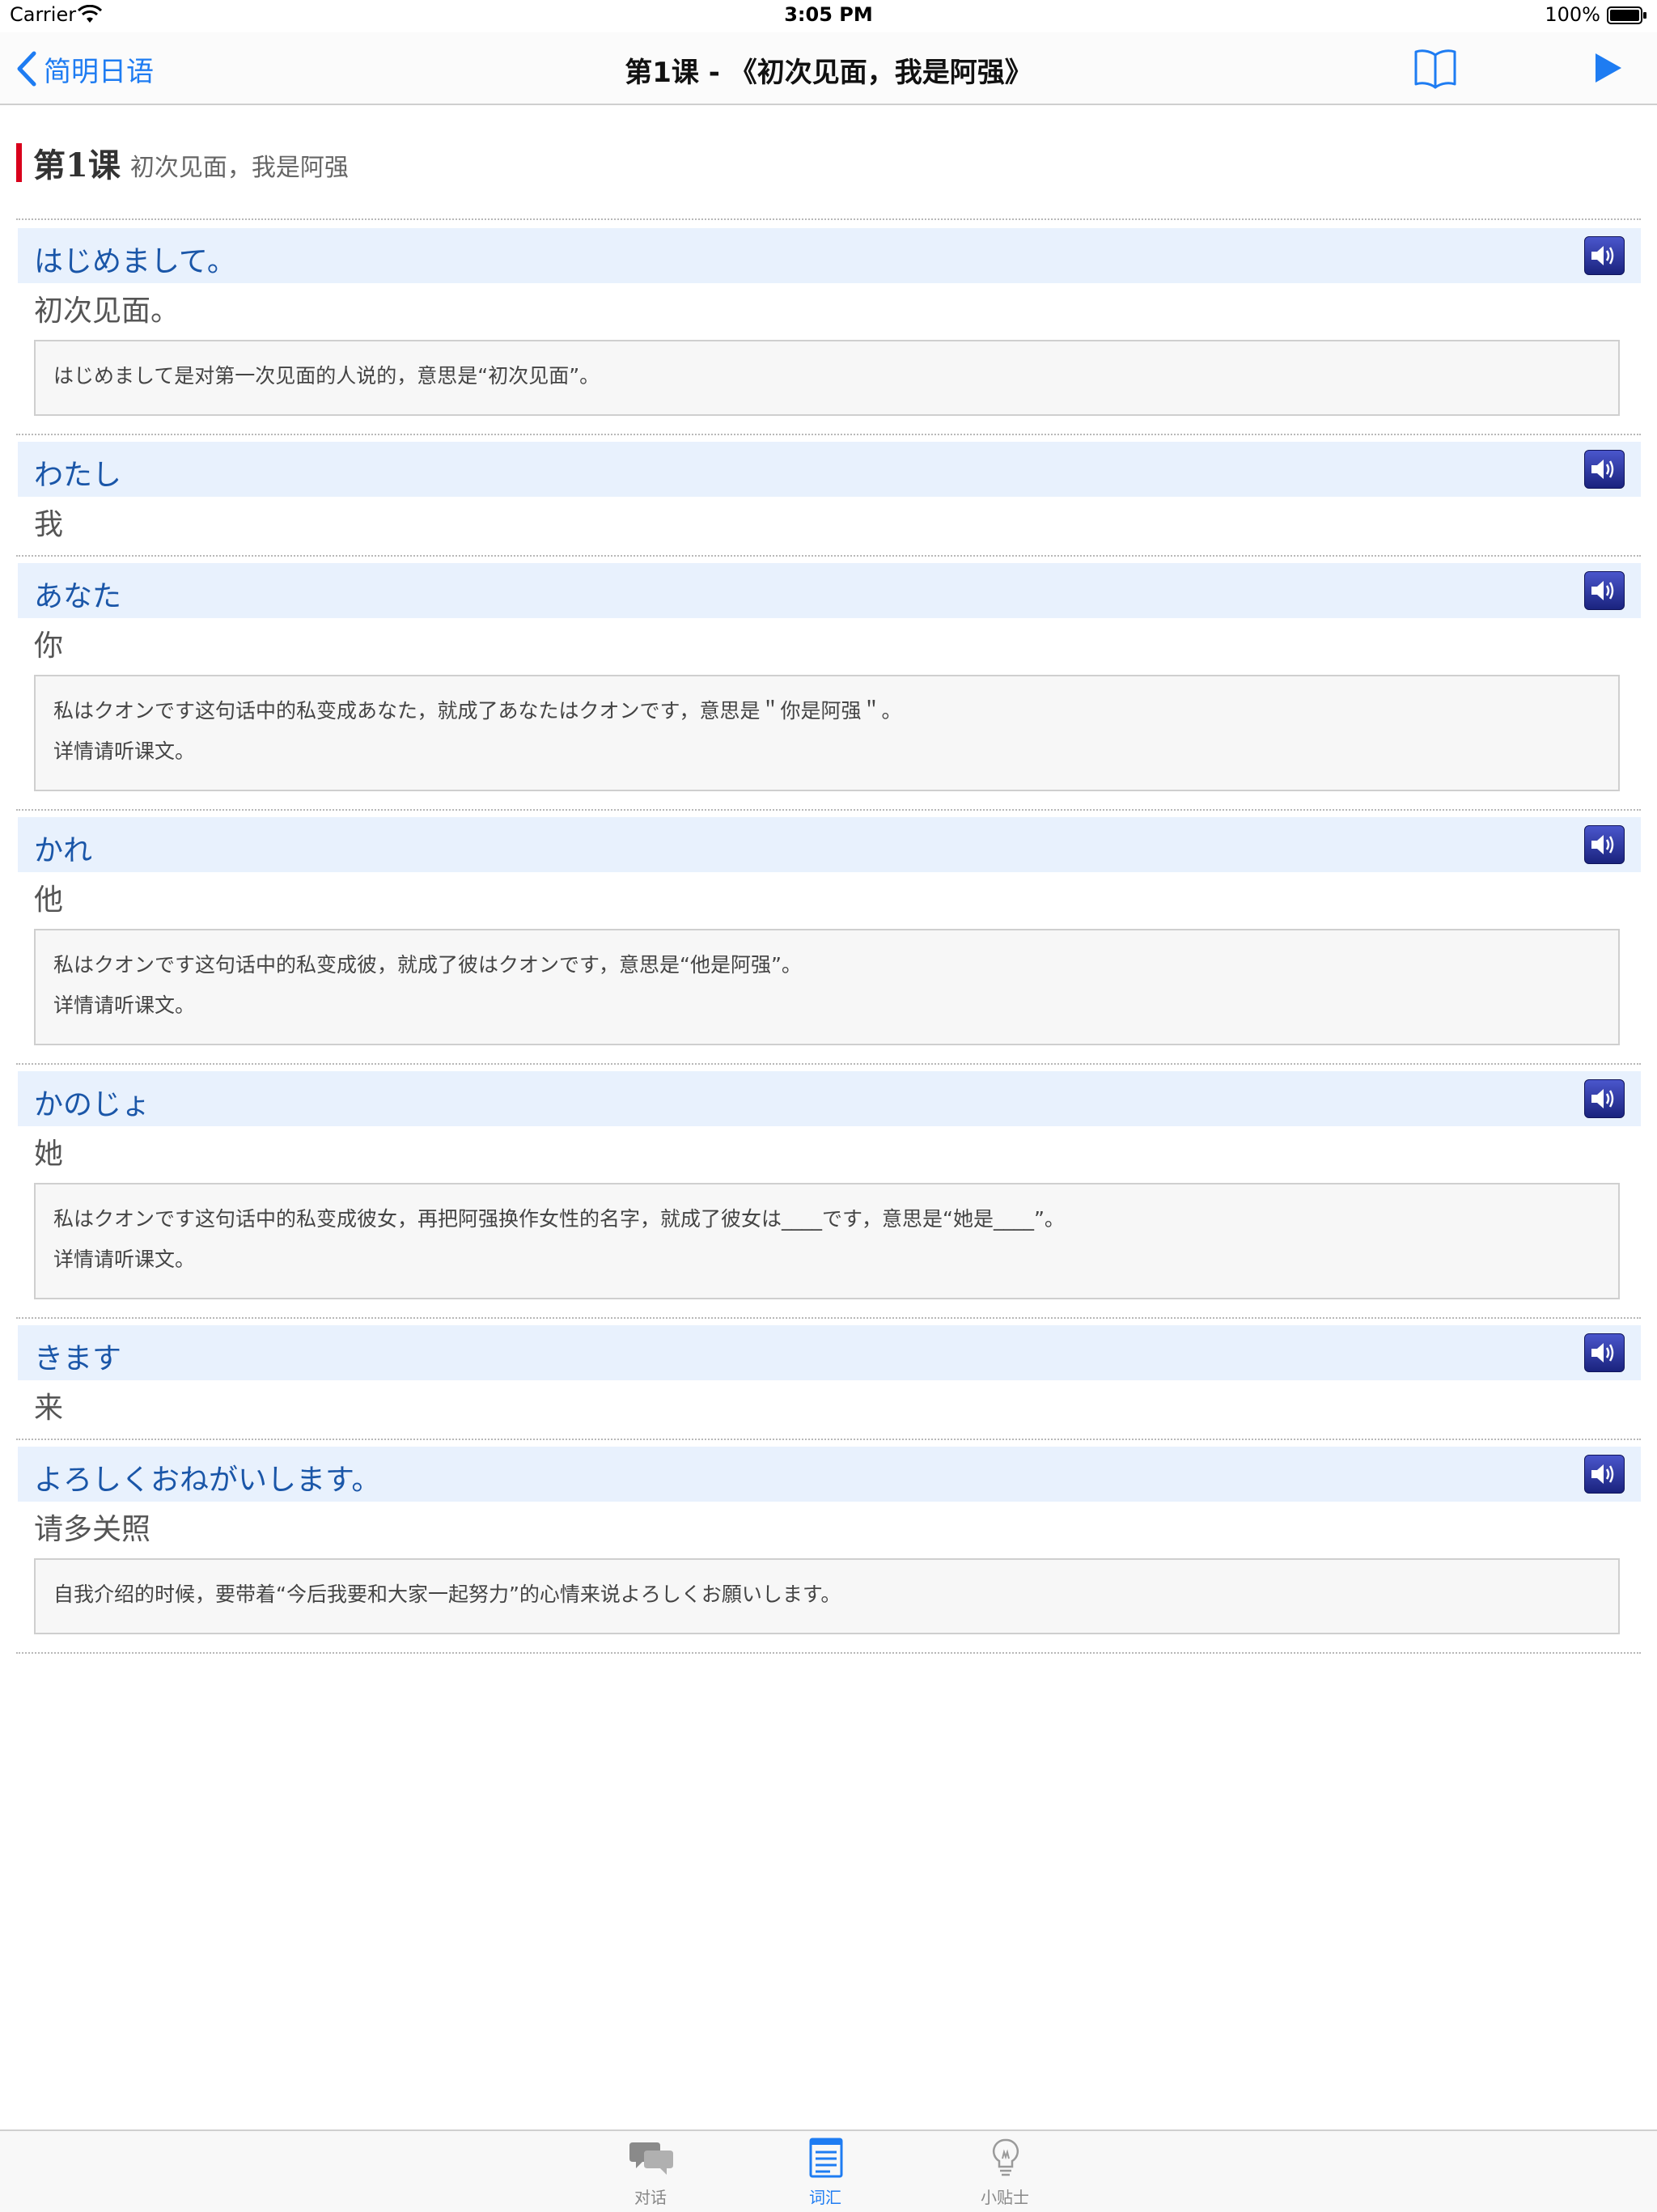 The image size is (1657, 2212). I want to click on note-line: はじめまして是对第一次见面的人说的，意思是“初次见面”。, so click(326, 376).